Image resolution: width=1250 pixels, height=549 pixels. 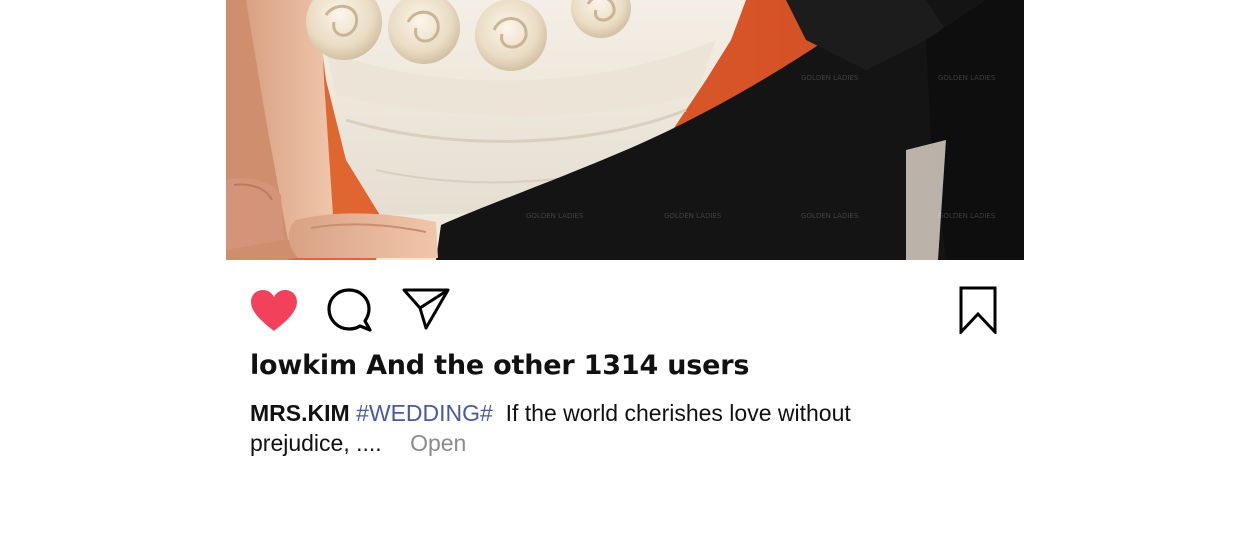 I want to click on likes-count: lowkim And the other 1314 users, so click(x=499, y=365).